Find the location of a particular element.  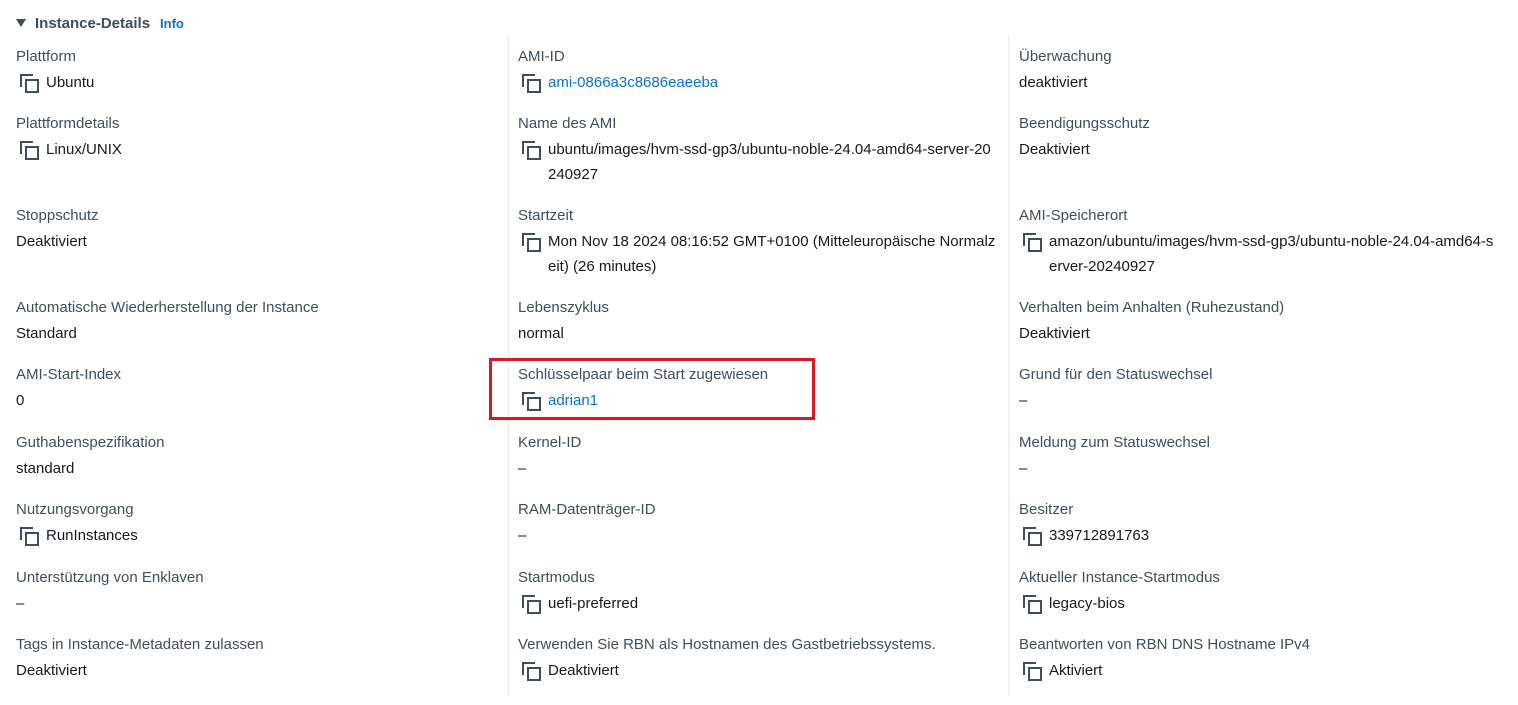

field-label: Überwachung is located at coordinates (1065, 56).